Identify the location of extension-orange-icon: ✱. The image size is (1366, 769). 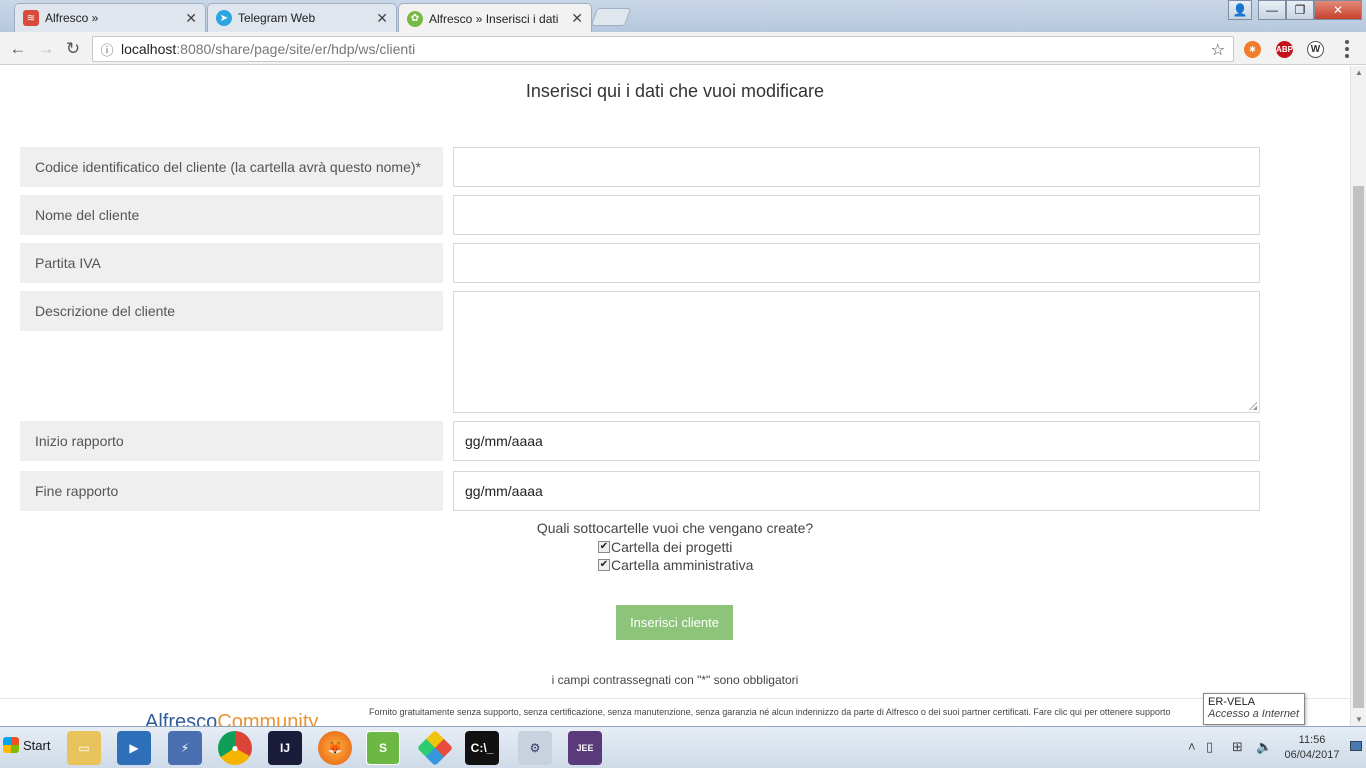
(1252, 49).